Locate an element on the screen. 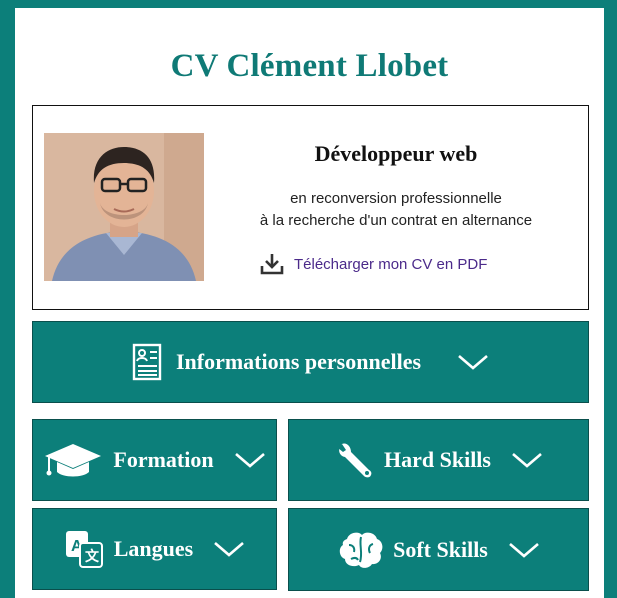 This screenshot has height=598, width=617. translate-icon: A 文 is located at coordinates (84, 549).